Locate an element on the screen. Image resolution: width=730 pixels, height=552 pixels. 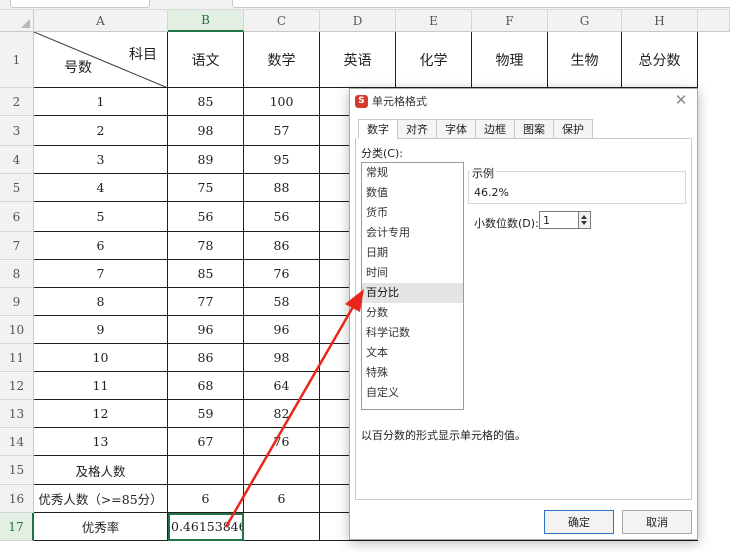
select-all-corner is located at coordinates (17, 21).